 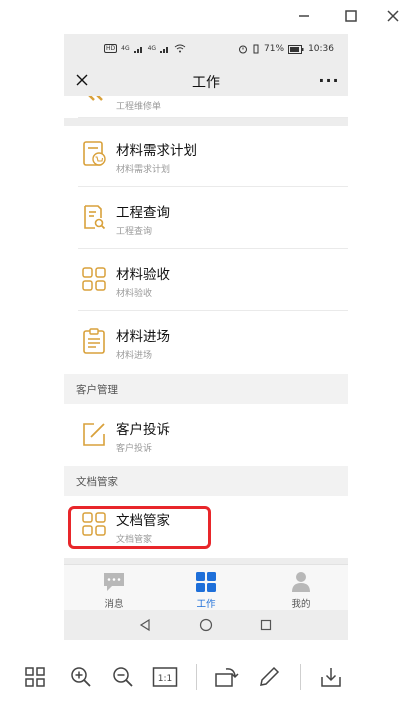 I want to click on grid-view-button, so click(x=35, y=677).